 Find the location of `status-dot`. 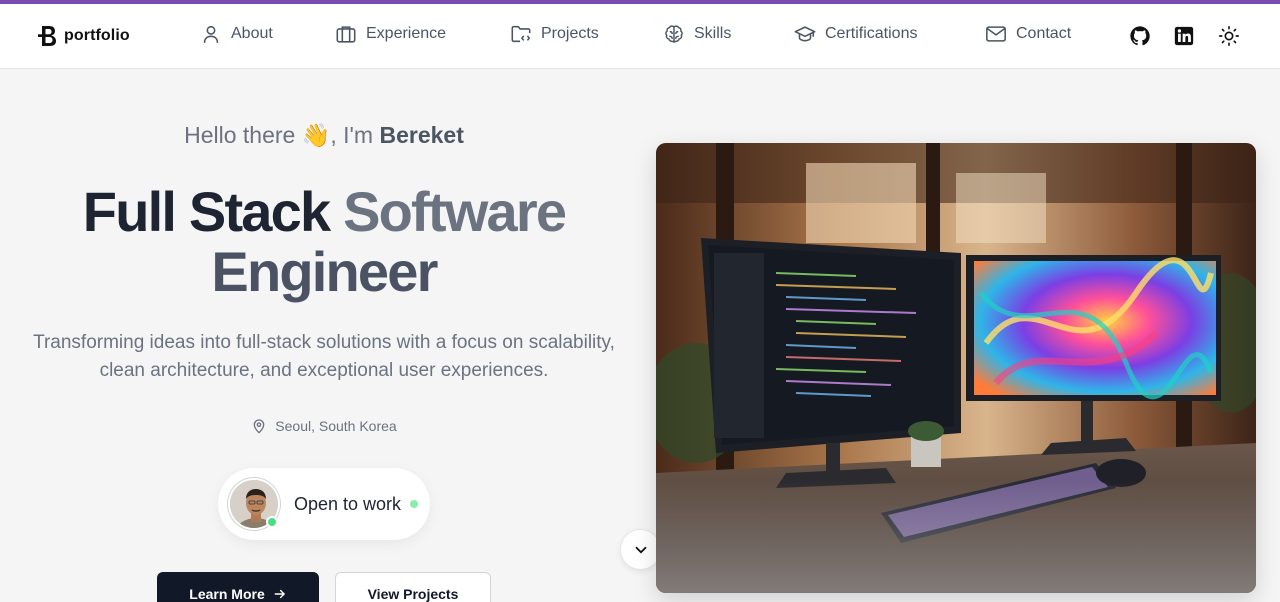

status-dot is located at coordinates (414, 504).